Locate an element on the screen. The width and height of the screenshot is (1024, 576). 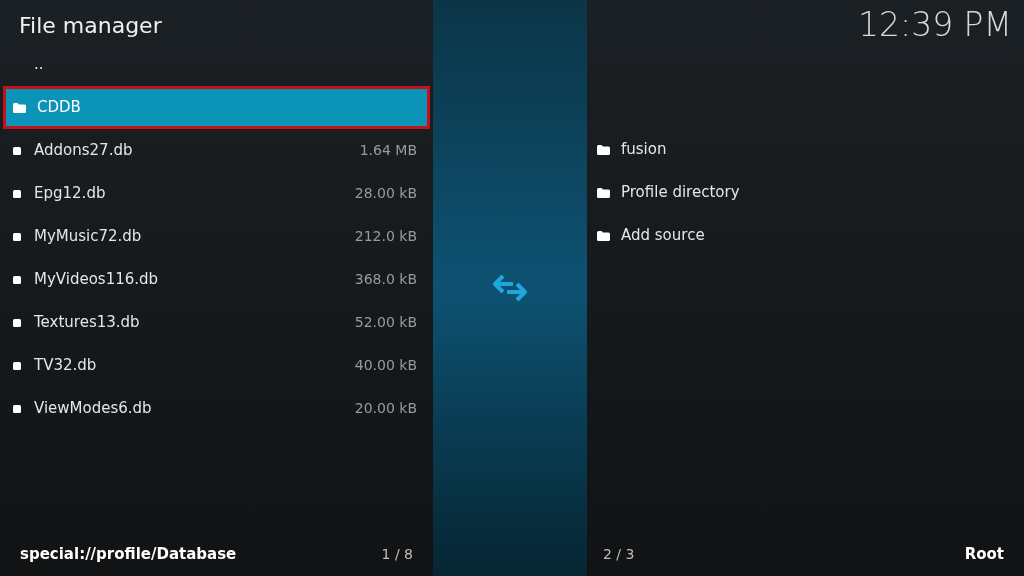
item-name: ViewModes6.db is located at coordinates (93, 409).